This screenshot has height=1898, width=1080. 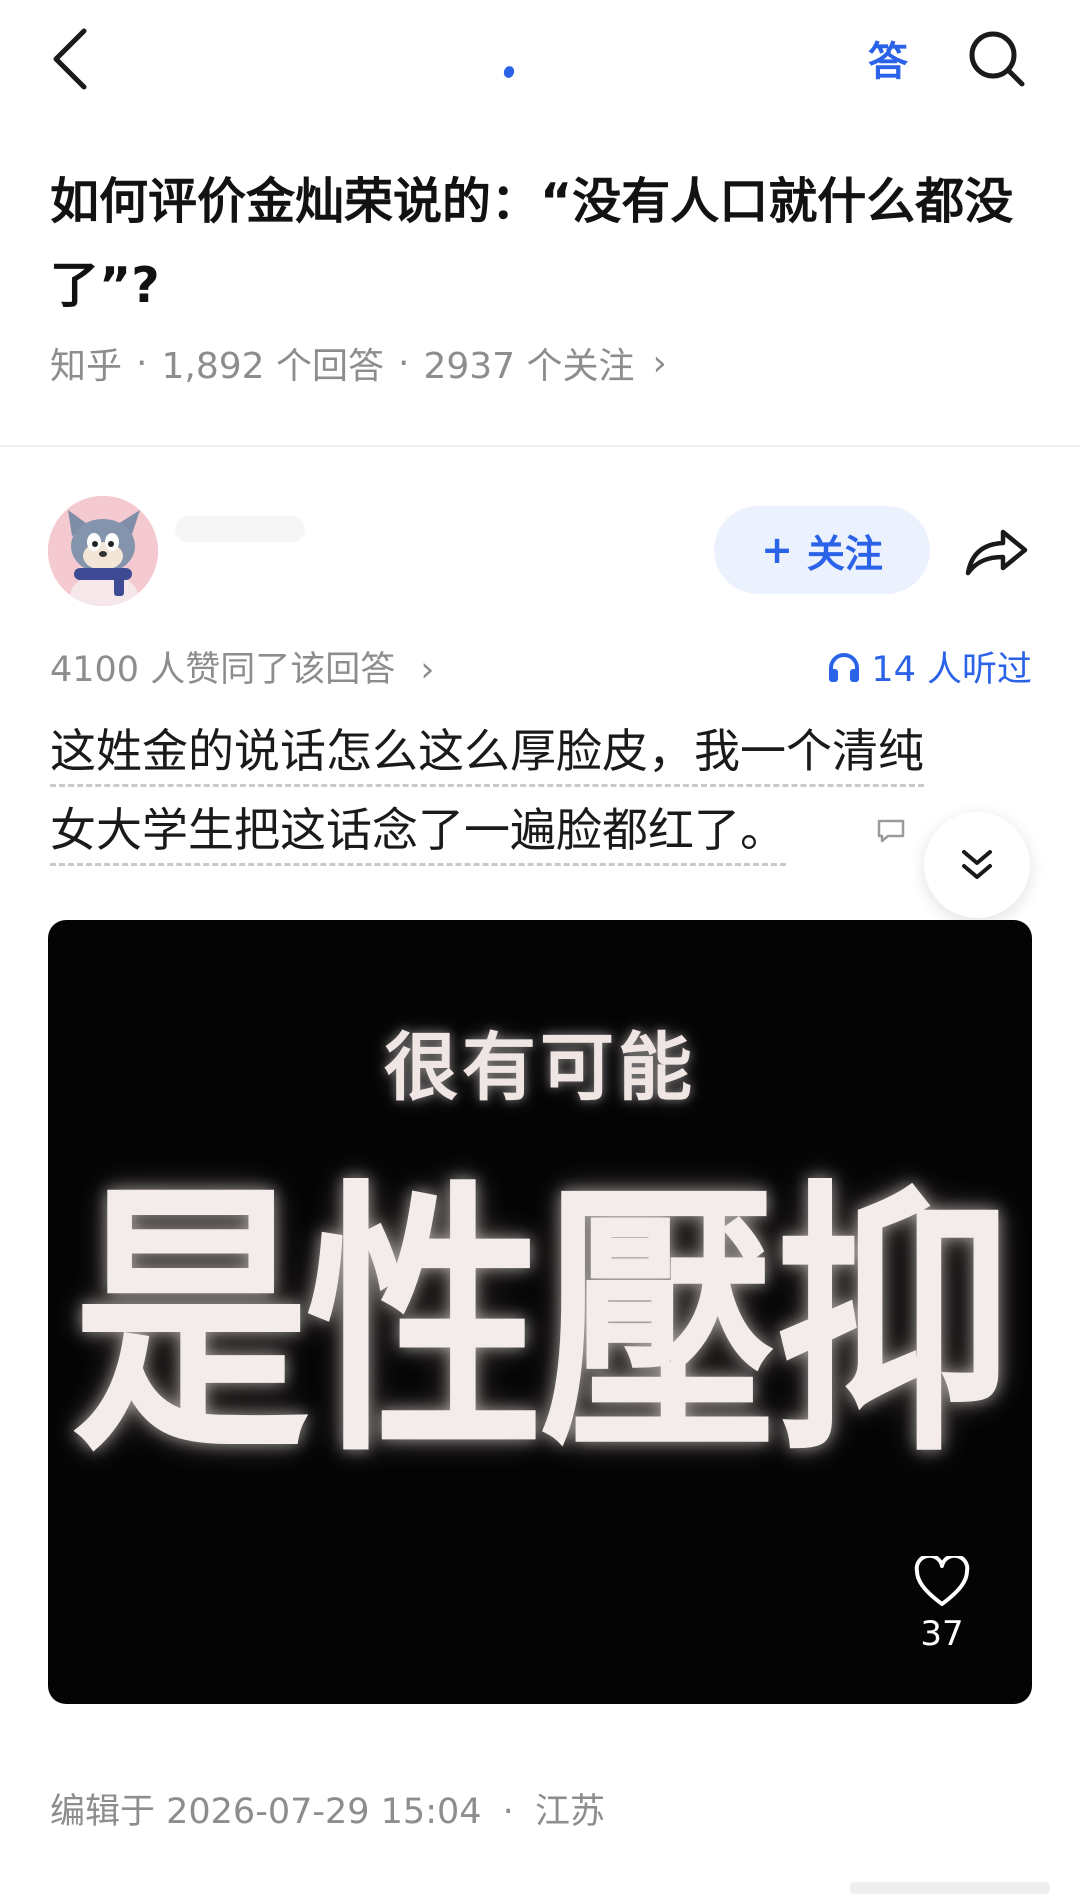 I want to click on question-source: 知乎, so click(x=86, y=366).